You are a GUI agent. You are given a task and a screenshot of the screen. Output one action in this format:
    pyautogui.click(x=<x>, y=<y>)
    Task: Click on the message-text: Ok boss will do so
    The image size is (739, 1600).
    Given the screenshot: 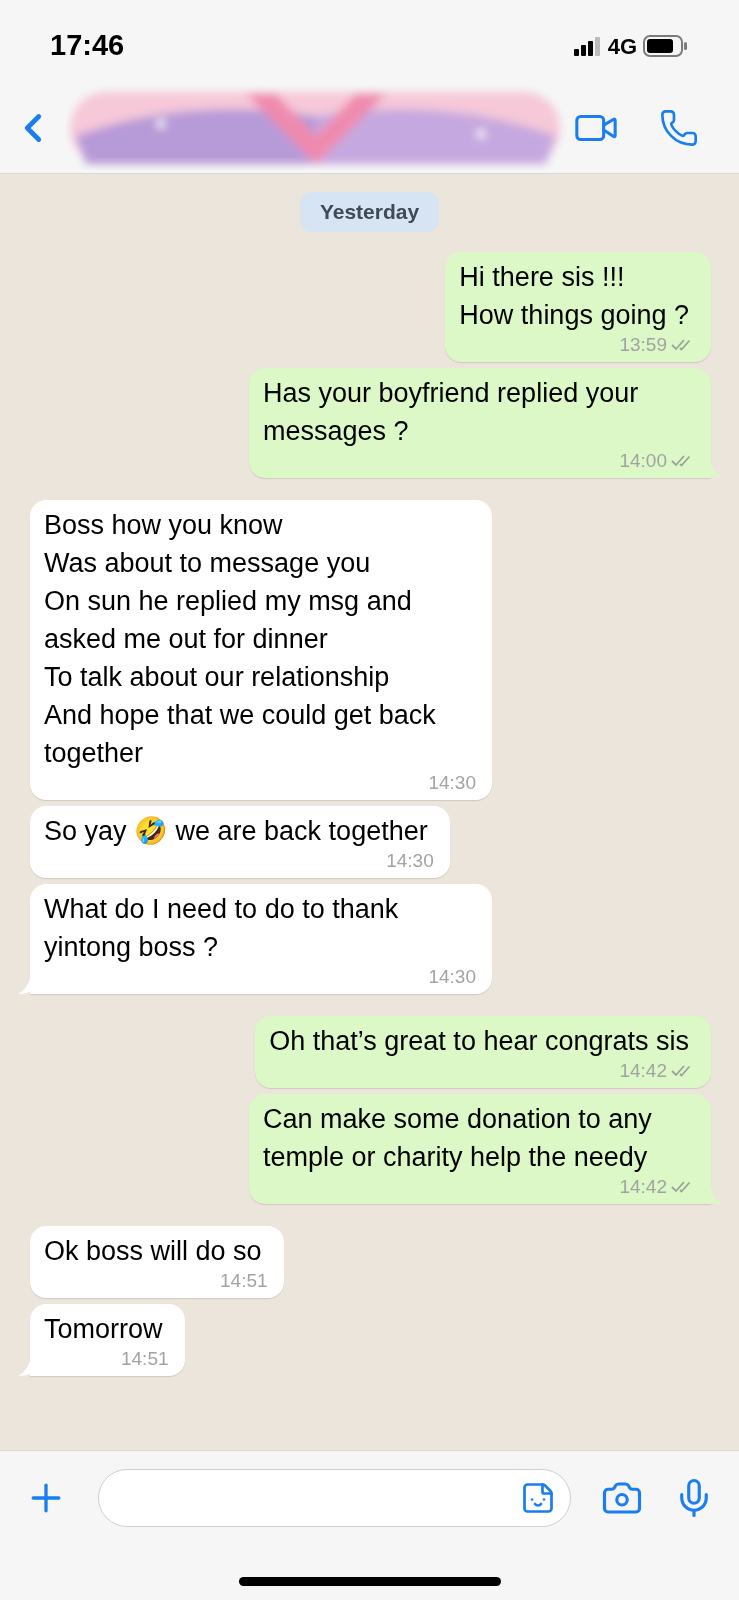 What is the action you would take?
    pyautogui.click(x=153, y=1251)
    